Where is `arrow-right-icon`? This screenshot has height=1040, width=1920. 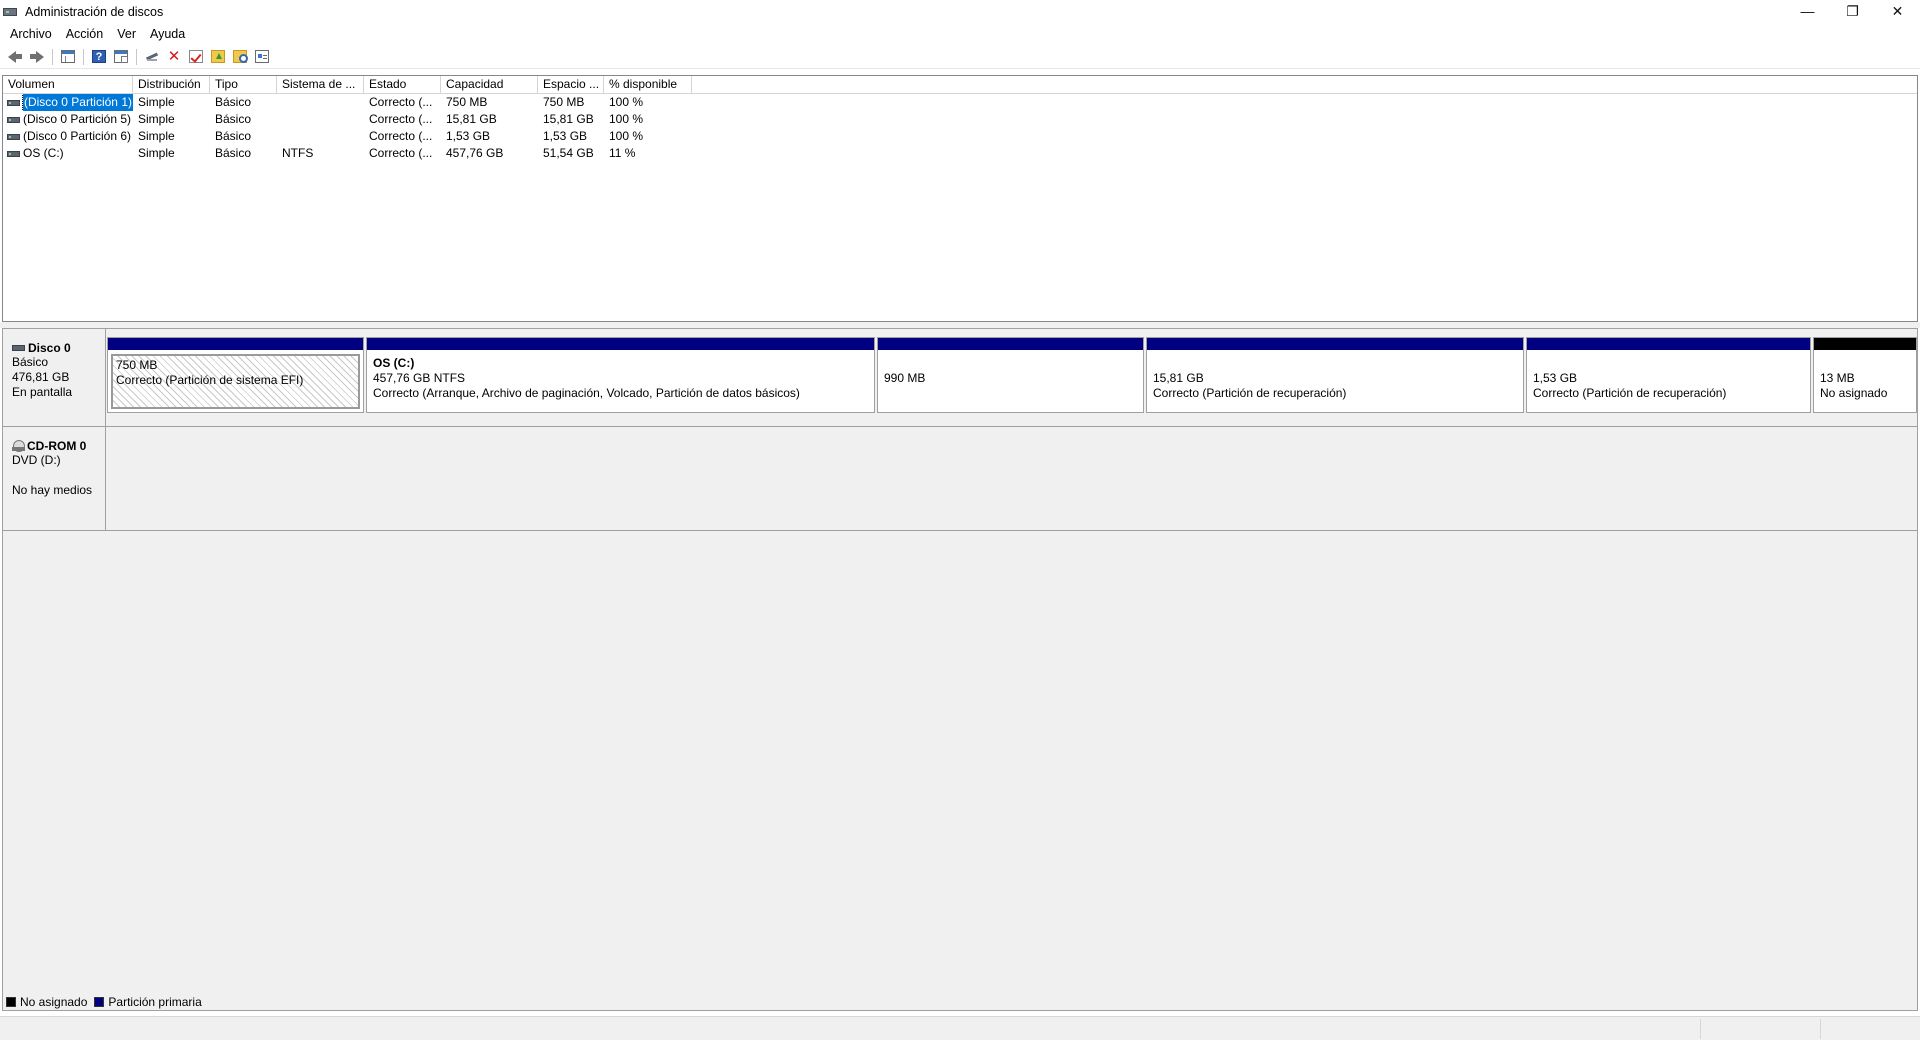 arrow-right-icon is located at coordinates (37, 56).